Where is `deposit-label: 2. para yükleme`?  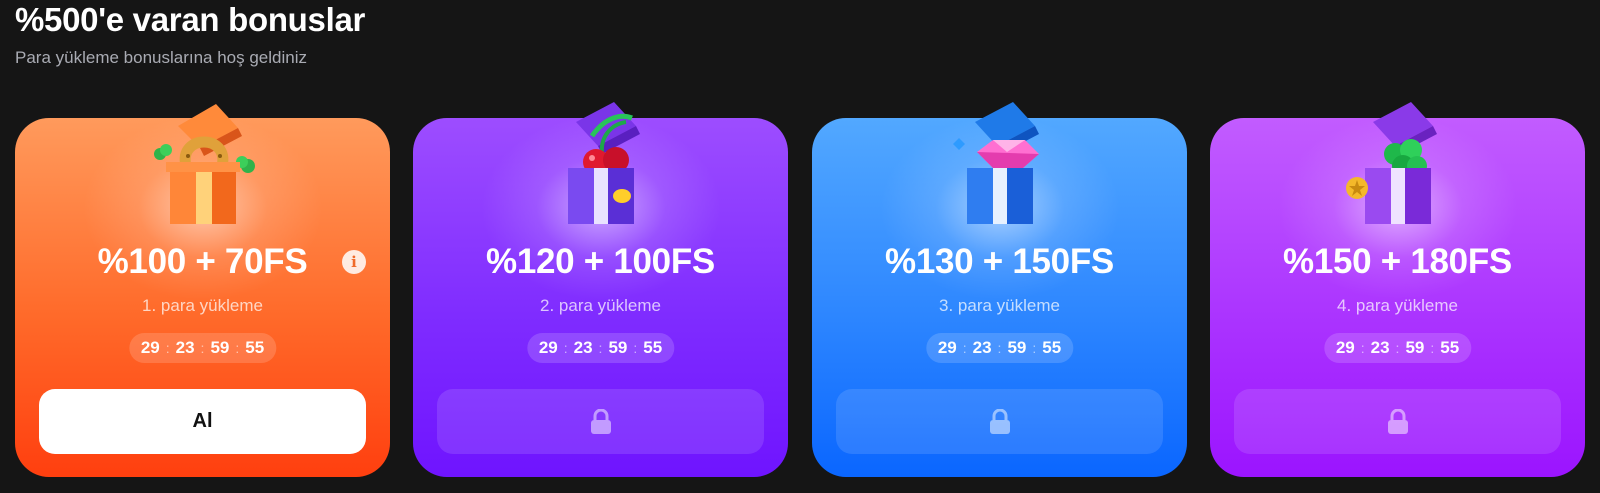
deposit-label: 2. para yükleme is located at coordinates (600, 305).